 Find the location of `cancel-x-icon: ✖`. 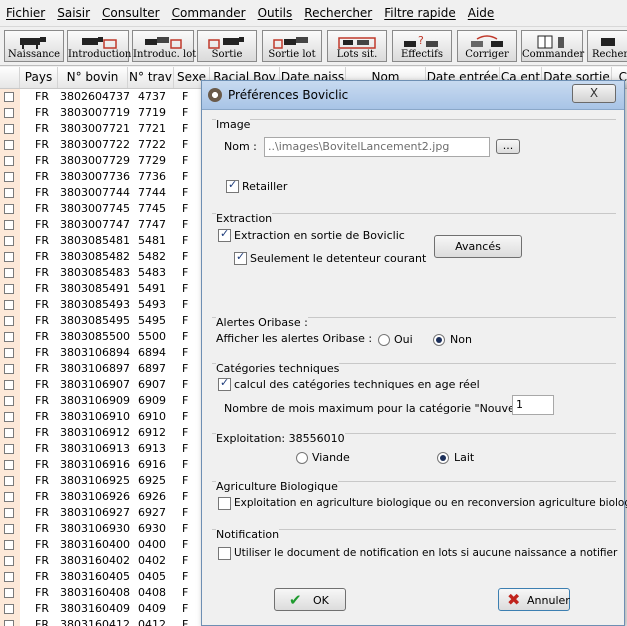

cancel-x-icon: ✖ is located at coordinates (514, 599).